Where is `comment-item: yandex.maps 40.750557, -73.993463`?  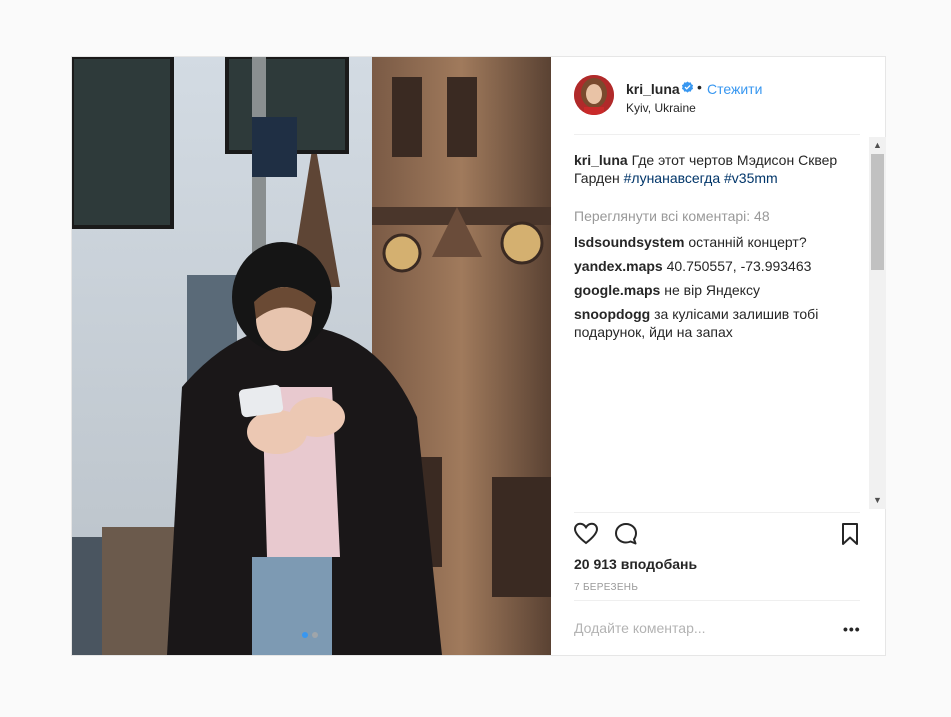
comment-item: yandex.maps 40.750557, -73.993463 is located at coordinates (714, 266).